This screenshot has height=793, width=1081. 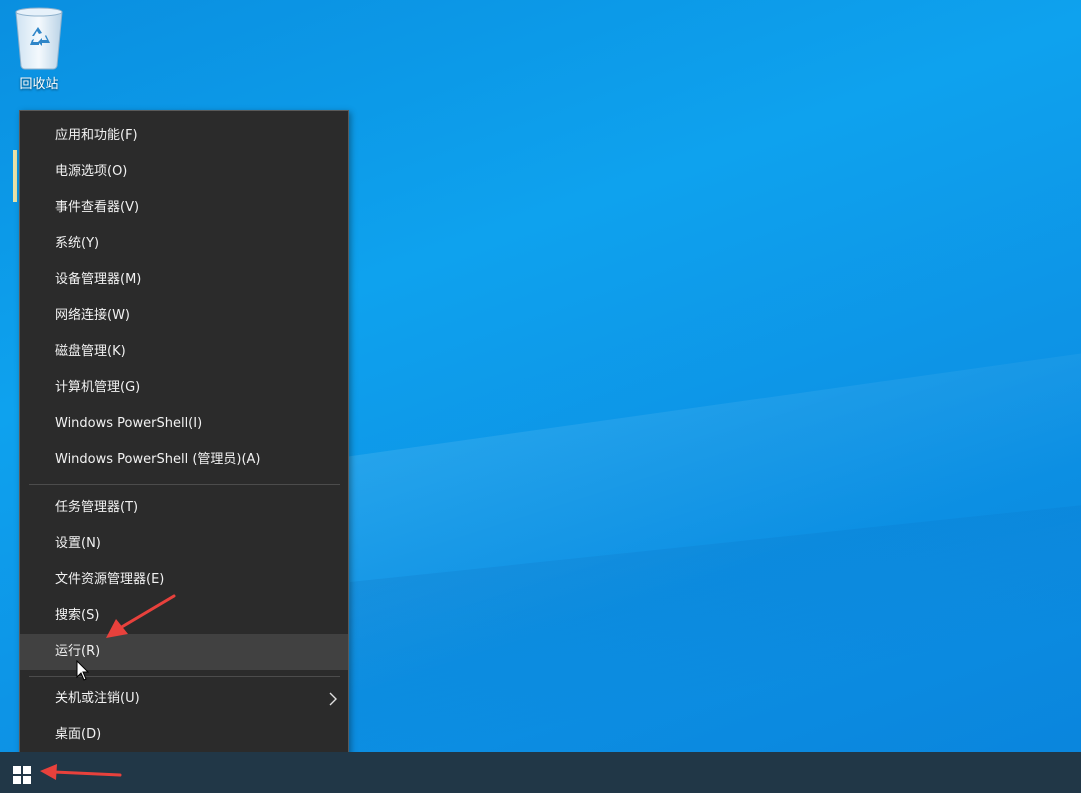 I want to click on menu-item-search: 搜索(S), so click(x=184, y=616).